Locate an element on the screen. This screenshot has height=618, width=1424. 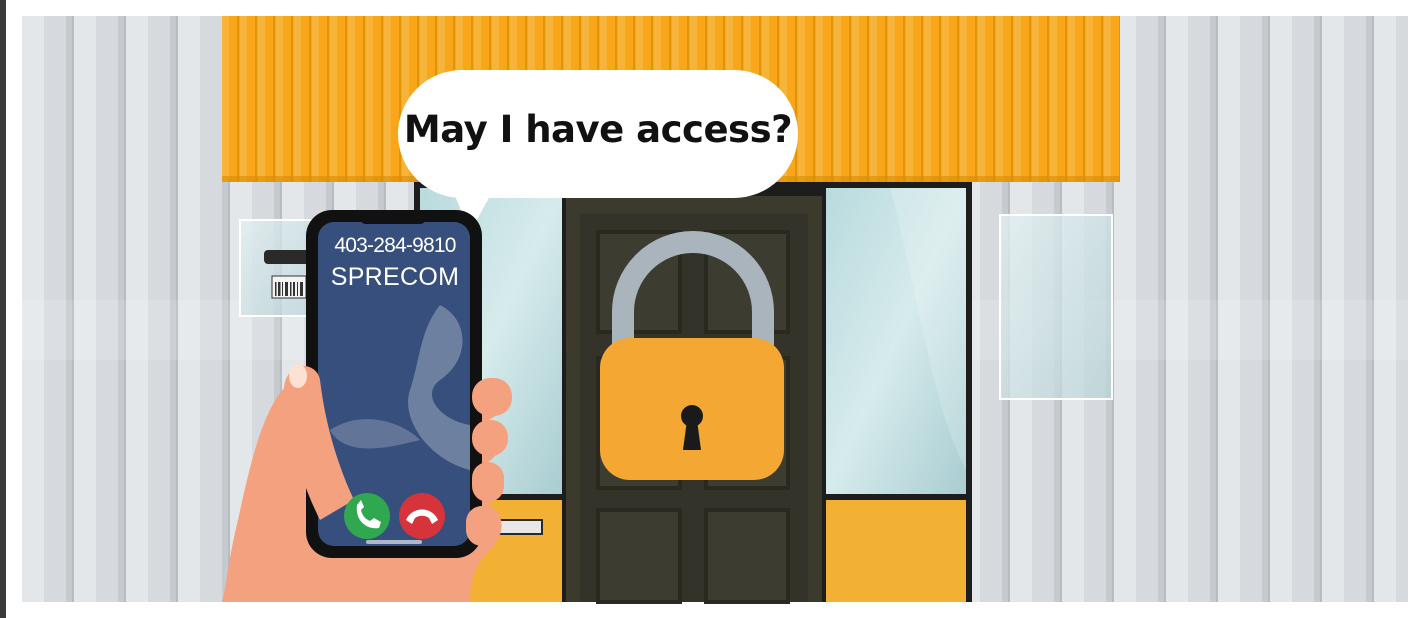
caller-number: 403-284-9810 is located at coordinates (395, 245).